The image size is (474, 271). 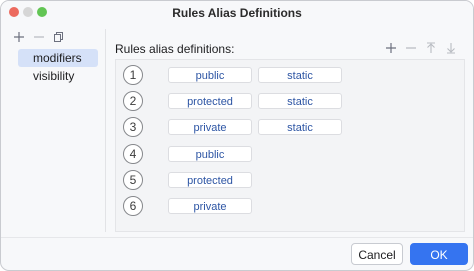 I want to click on arrow-up-icon, so click(x=431, y=47).